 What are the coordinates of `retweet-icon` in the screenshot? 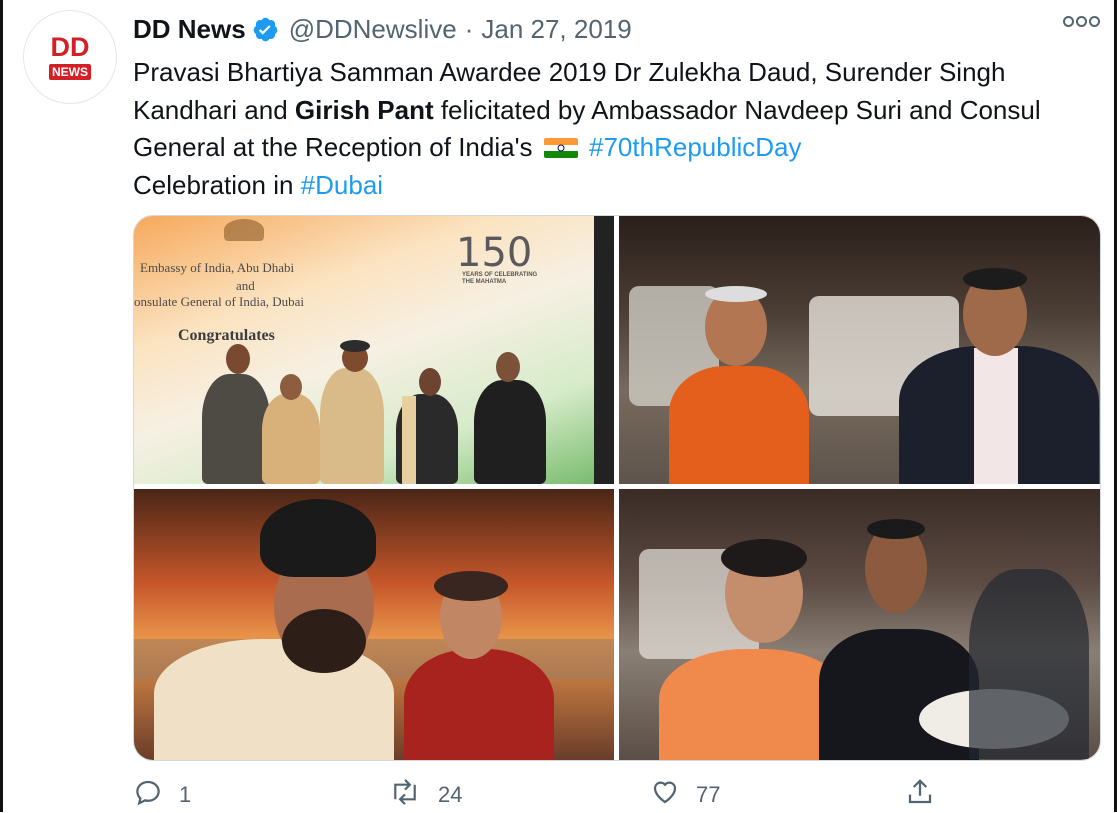 It's located at (405, 795).